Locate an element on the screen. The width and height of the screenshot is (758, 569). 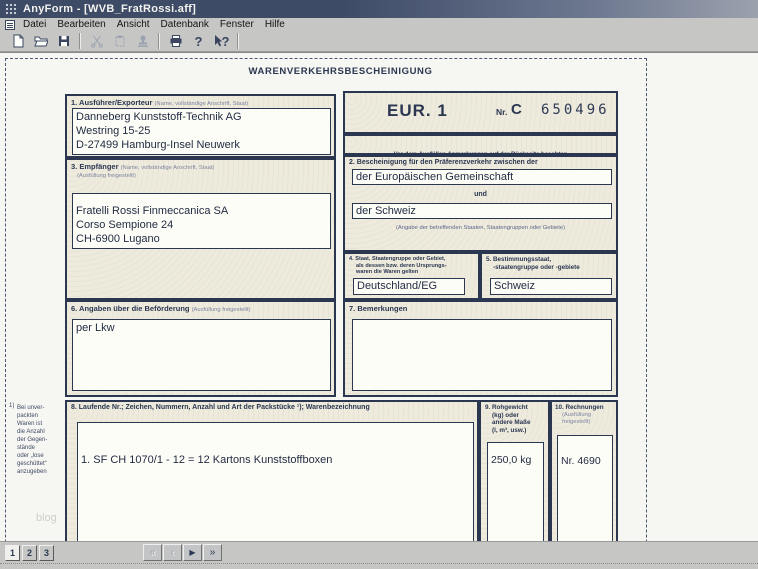
box10-label-small: (Ausfüllung is located at coordinates (577, 414).